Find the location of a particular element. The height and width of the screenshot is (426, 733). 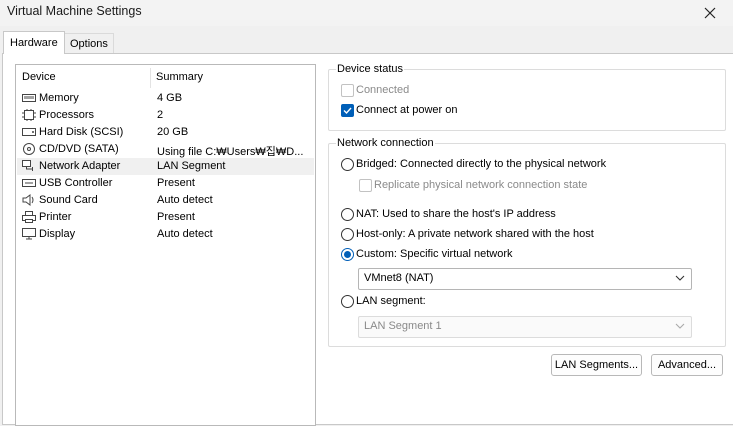

custom-network-value: VMnet8 (NAT) is located at coordinates (399, 278).